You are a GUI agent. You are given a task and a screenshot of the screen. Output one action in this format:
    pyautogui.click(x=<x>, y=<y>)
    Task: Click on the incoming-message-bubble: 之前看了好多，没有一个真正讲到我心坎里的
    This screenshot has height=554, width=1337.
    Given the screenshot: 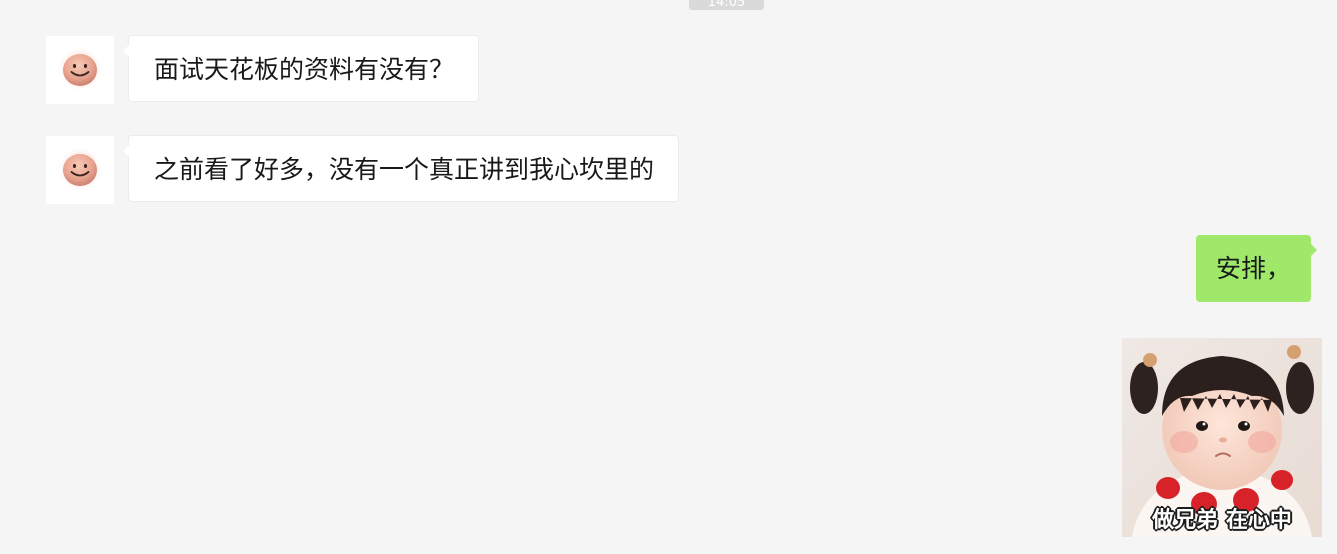 What is the action you would take?
    pyautogui.click(x=401, y=168)
    